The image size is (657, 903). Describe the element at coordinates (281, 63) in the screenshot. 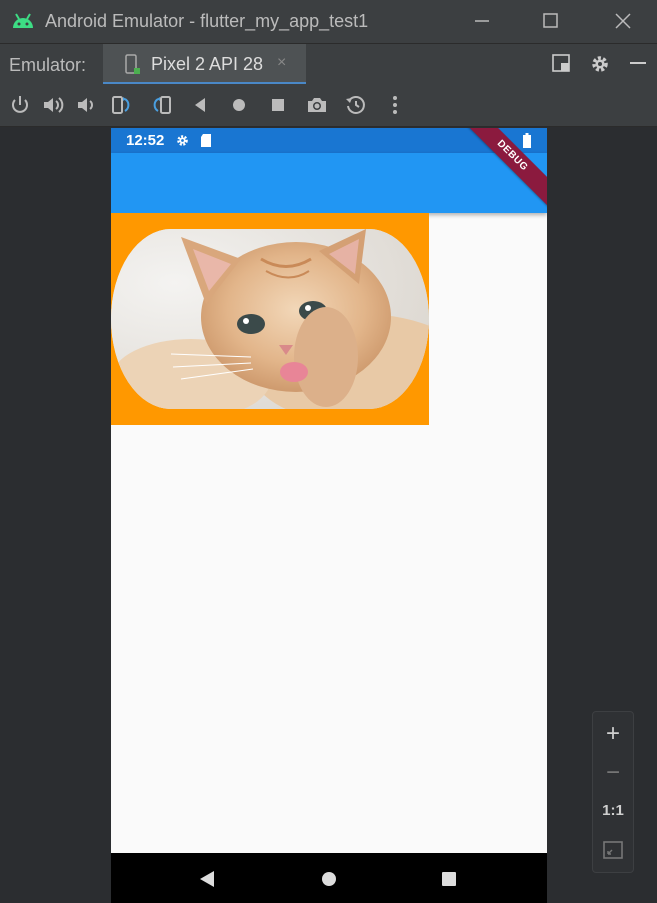

I see `tab-close-icon: ×` at that location.